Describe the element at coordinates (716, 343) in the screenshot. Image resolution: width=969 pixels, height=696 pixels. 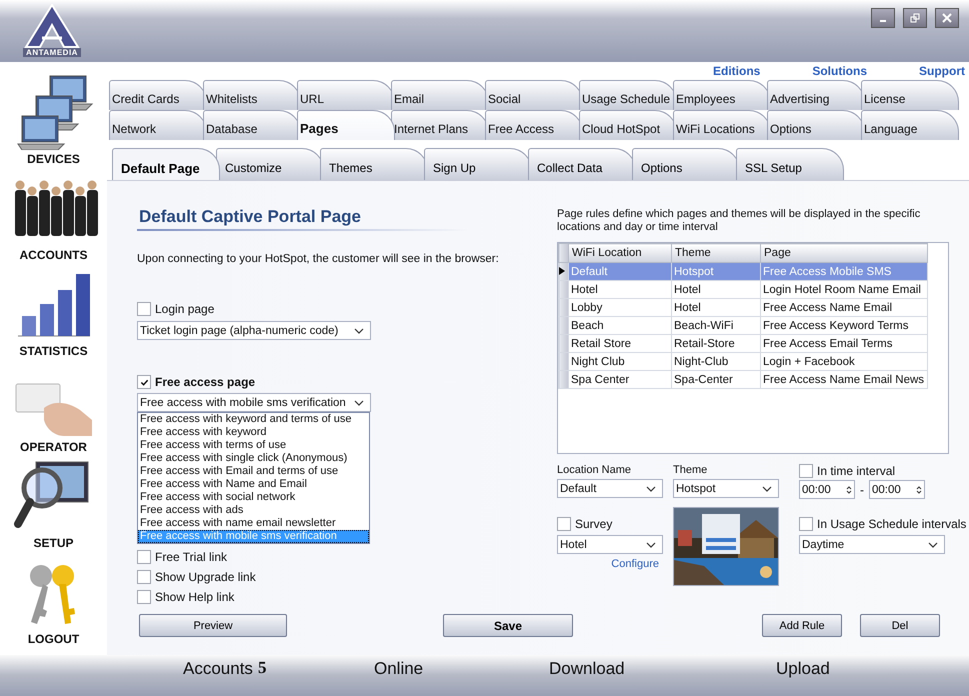
I see `table-cell: Retail-Store` at that location.